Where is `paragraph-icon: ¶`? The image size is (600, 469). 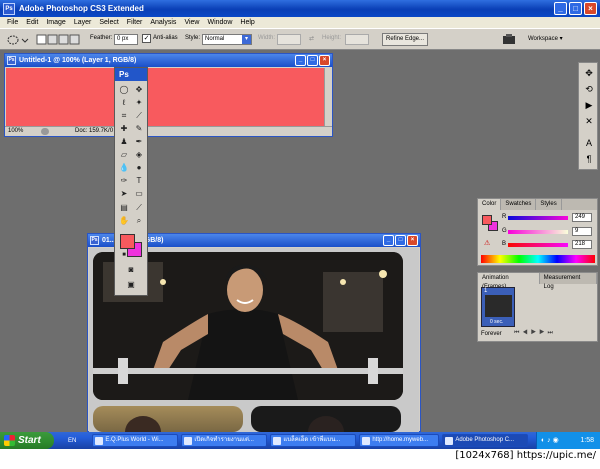
paragraph-icon: ¶ is located at coordinates (589, 159).